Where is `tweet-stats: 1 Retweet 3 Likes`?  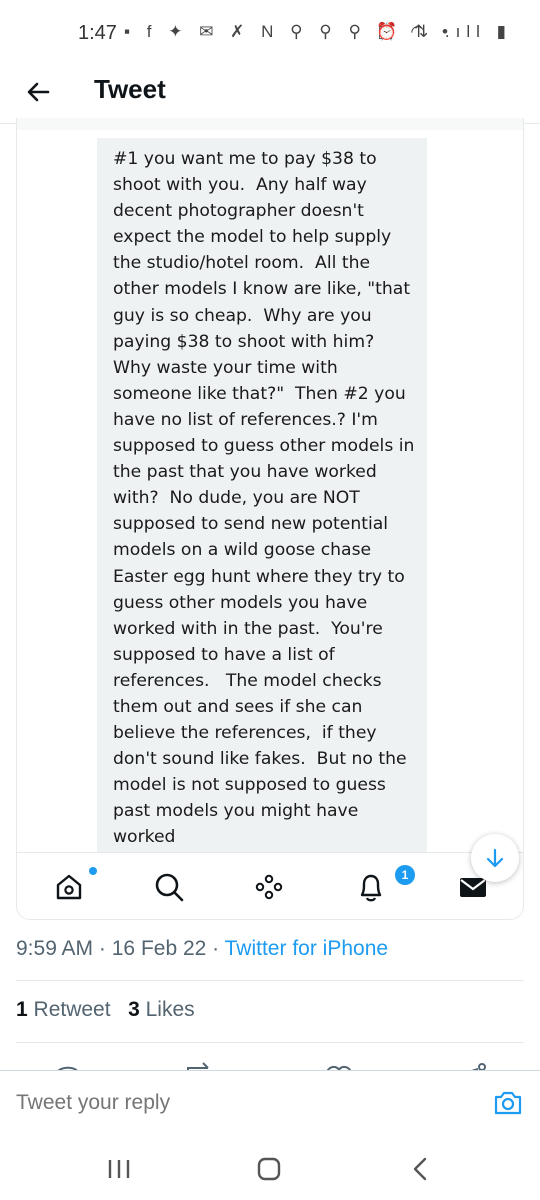
tweet-stats: 1 Retweet 3 Likes is located at coordinates (105, 1010).